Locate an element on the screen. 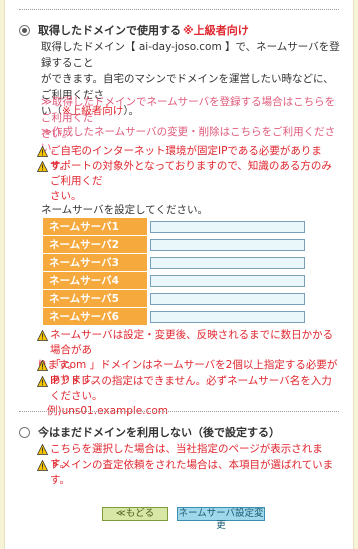  nameserver-row: ネームサーバ2 is located at coordinates (179, 245).